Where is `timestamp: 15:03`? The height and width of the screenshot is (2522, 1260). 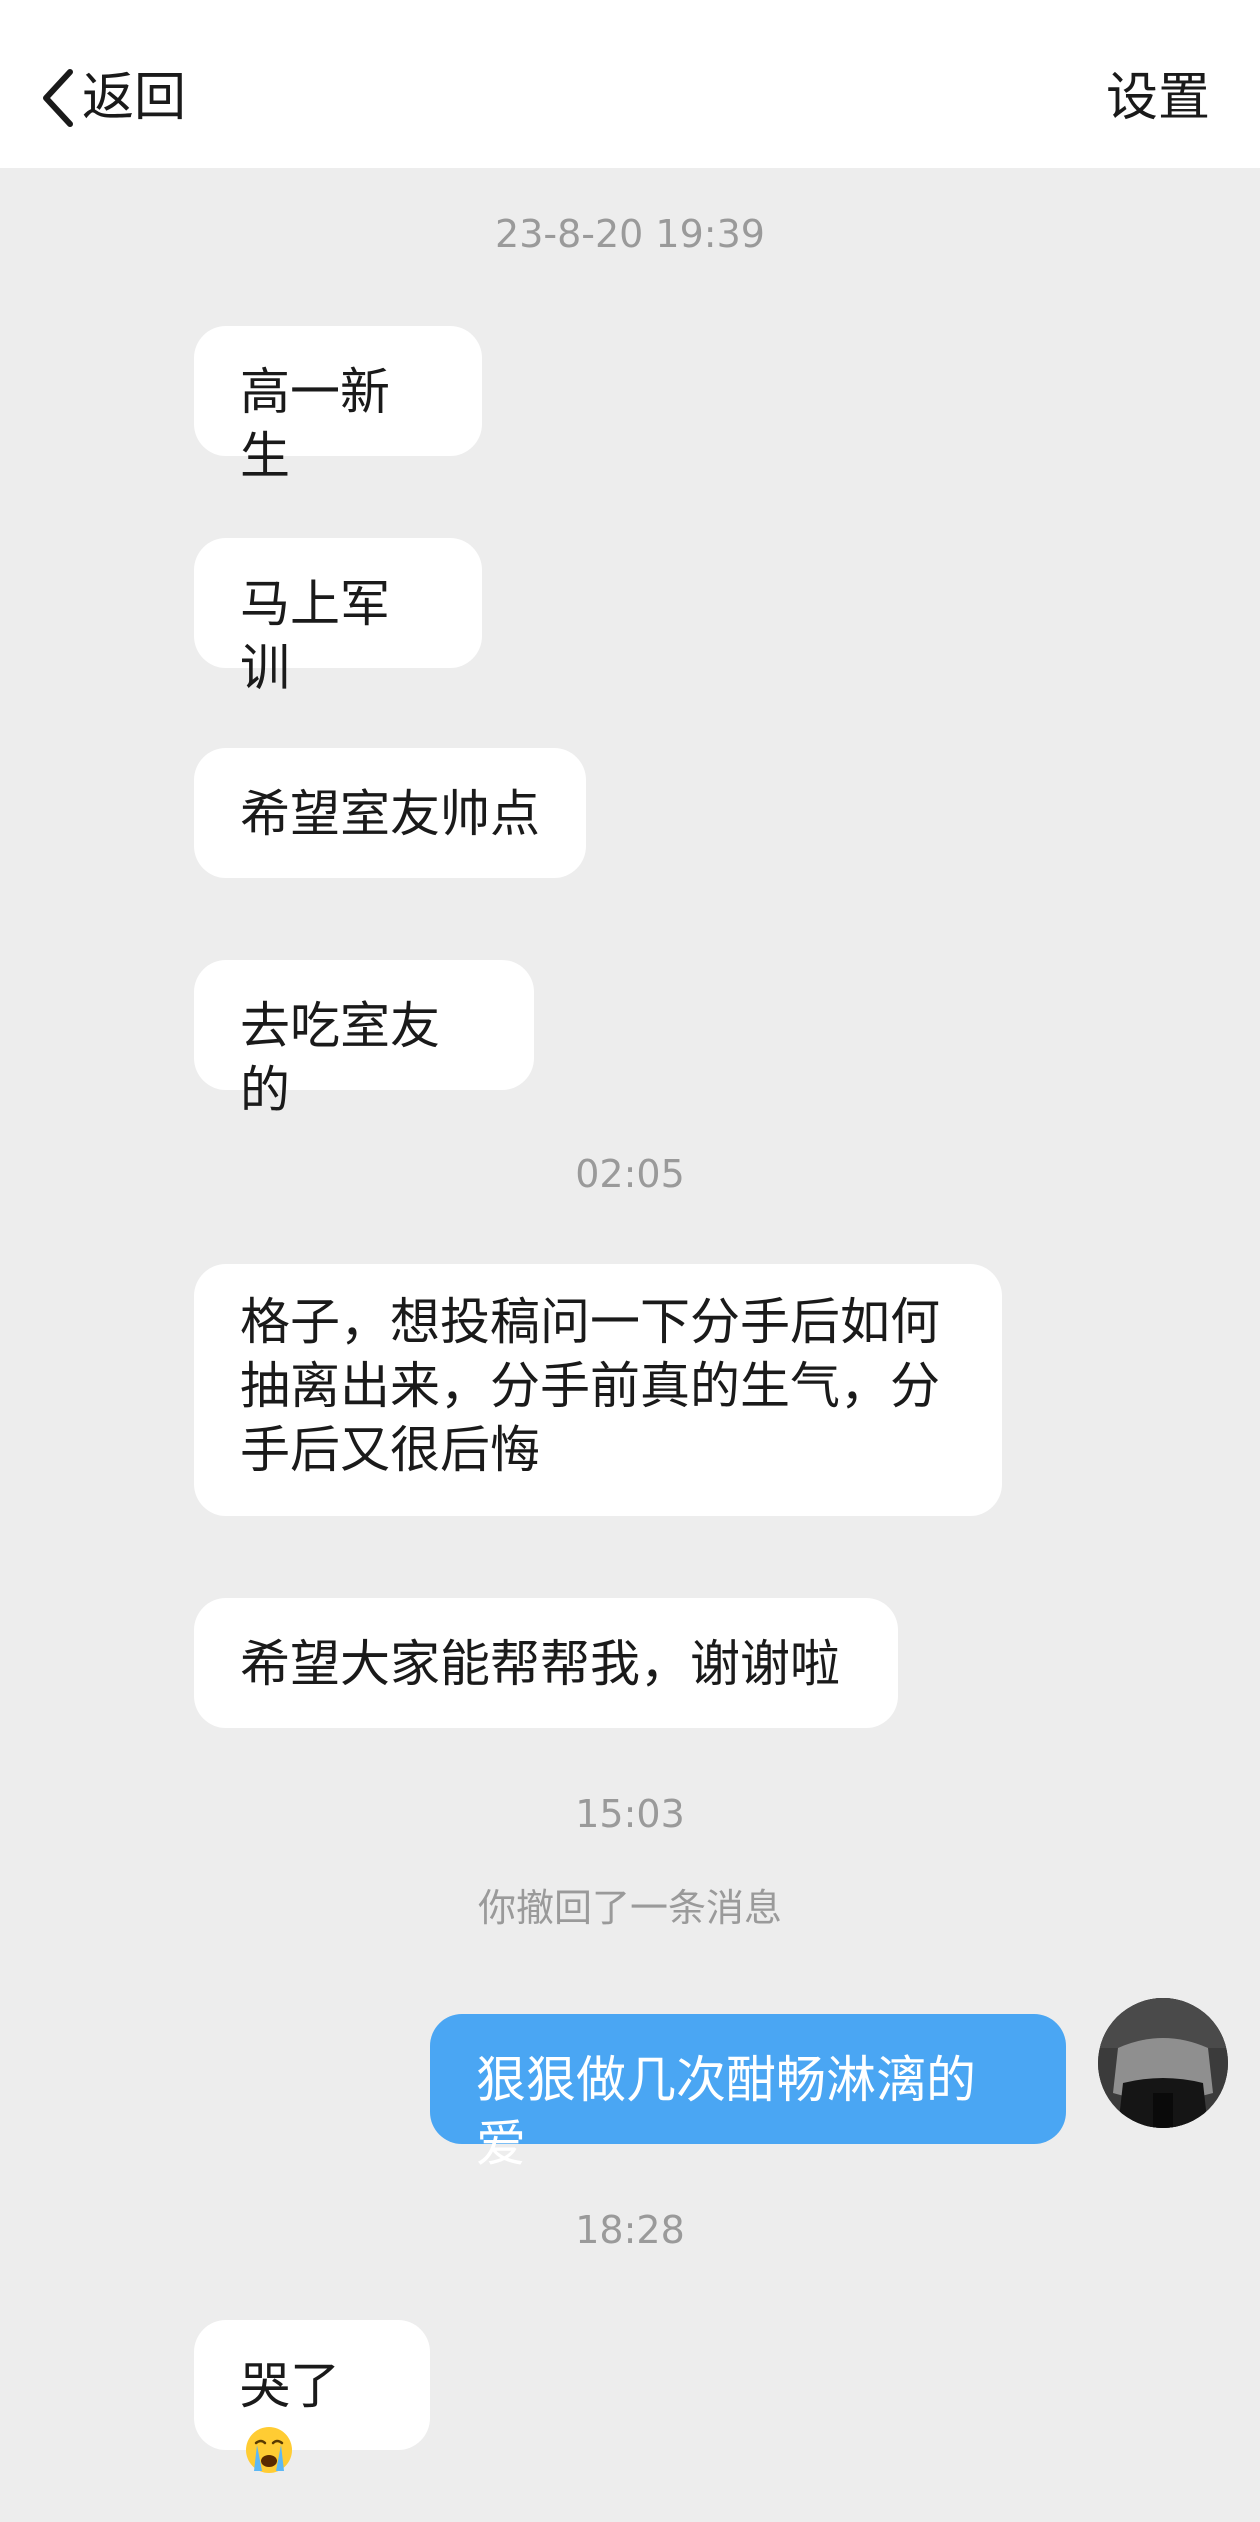 timestamp: 15:03 is located at coordinates (630, 1814).